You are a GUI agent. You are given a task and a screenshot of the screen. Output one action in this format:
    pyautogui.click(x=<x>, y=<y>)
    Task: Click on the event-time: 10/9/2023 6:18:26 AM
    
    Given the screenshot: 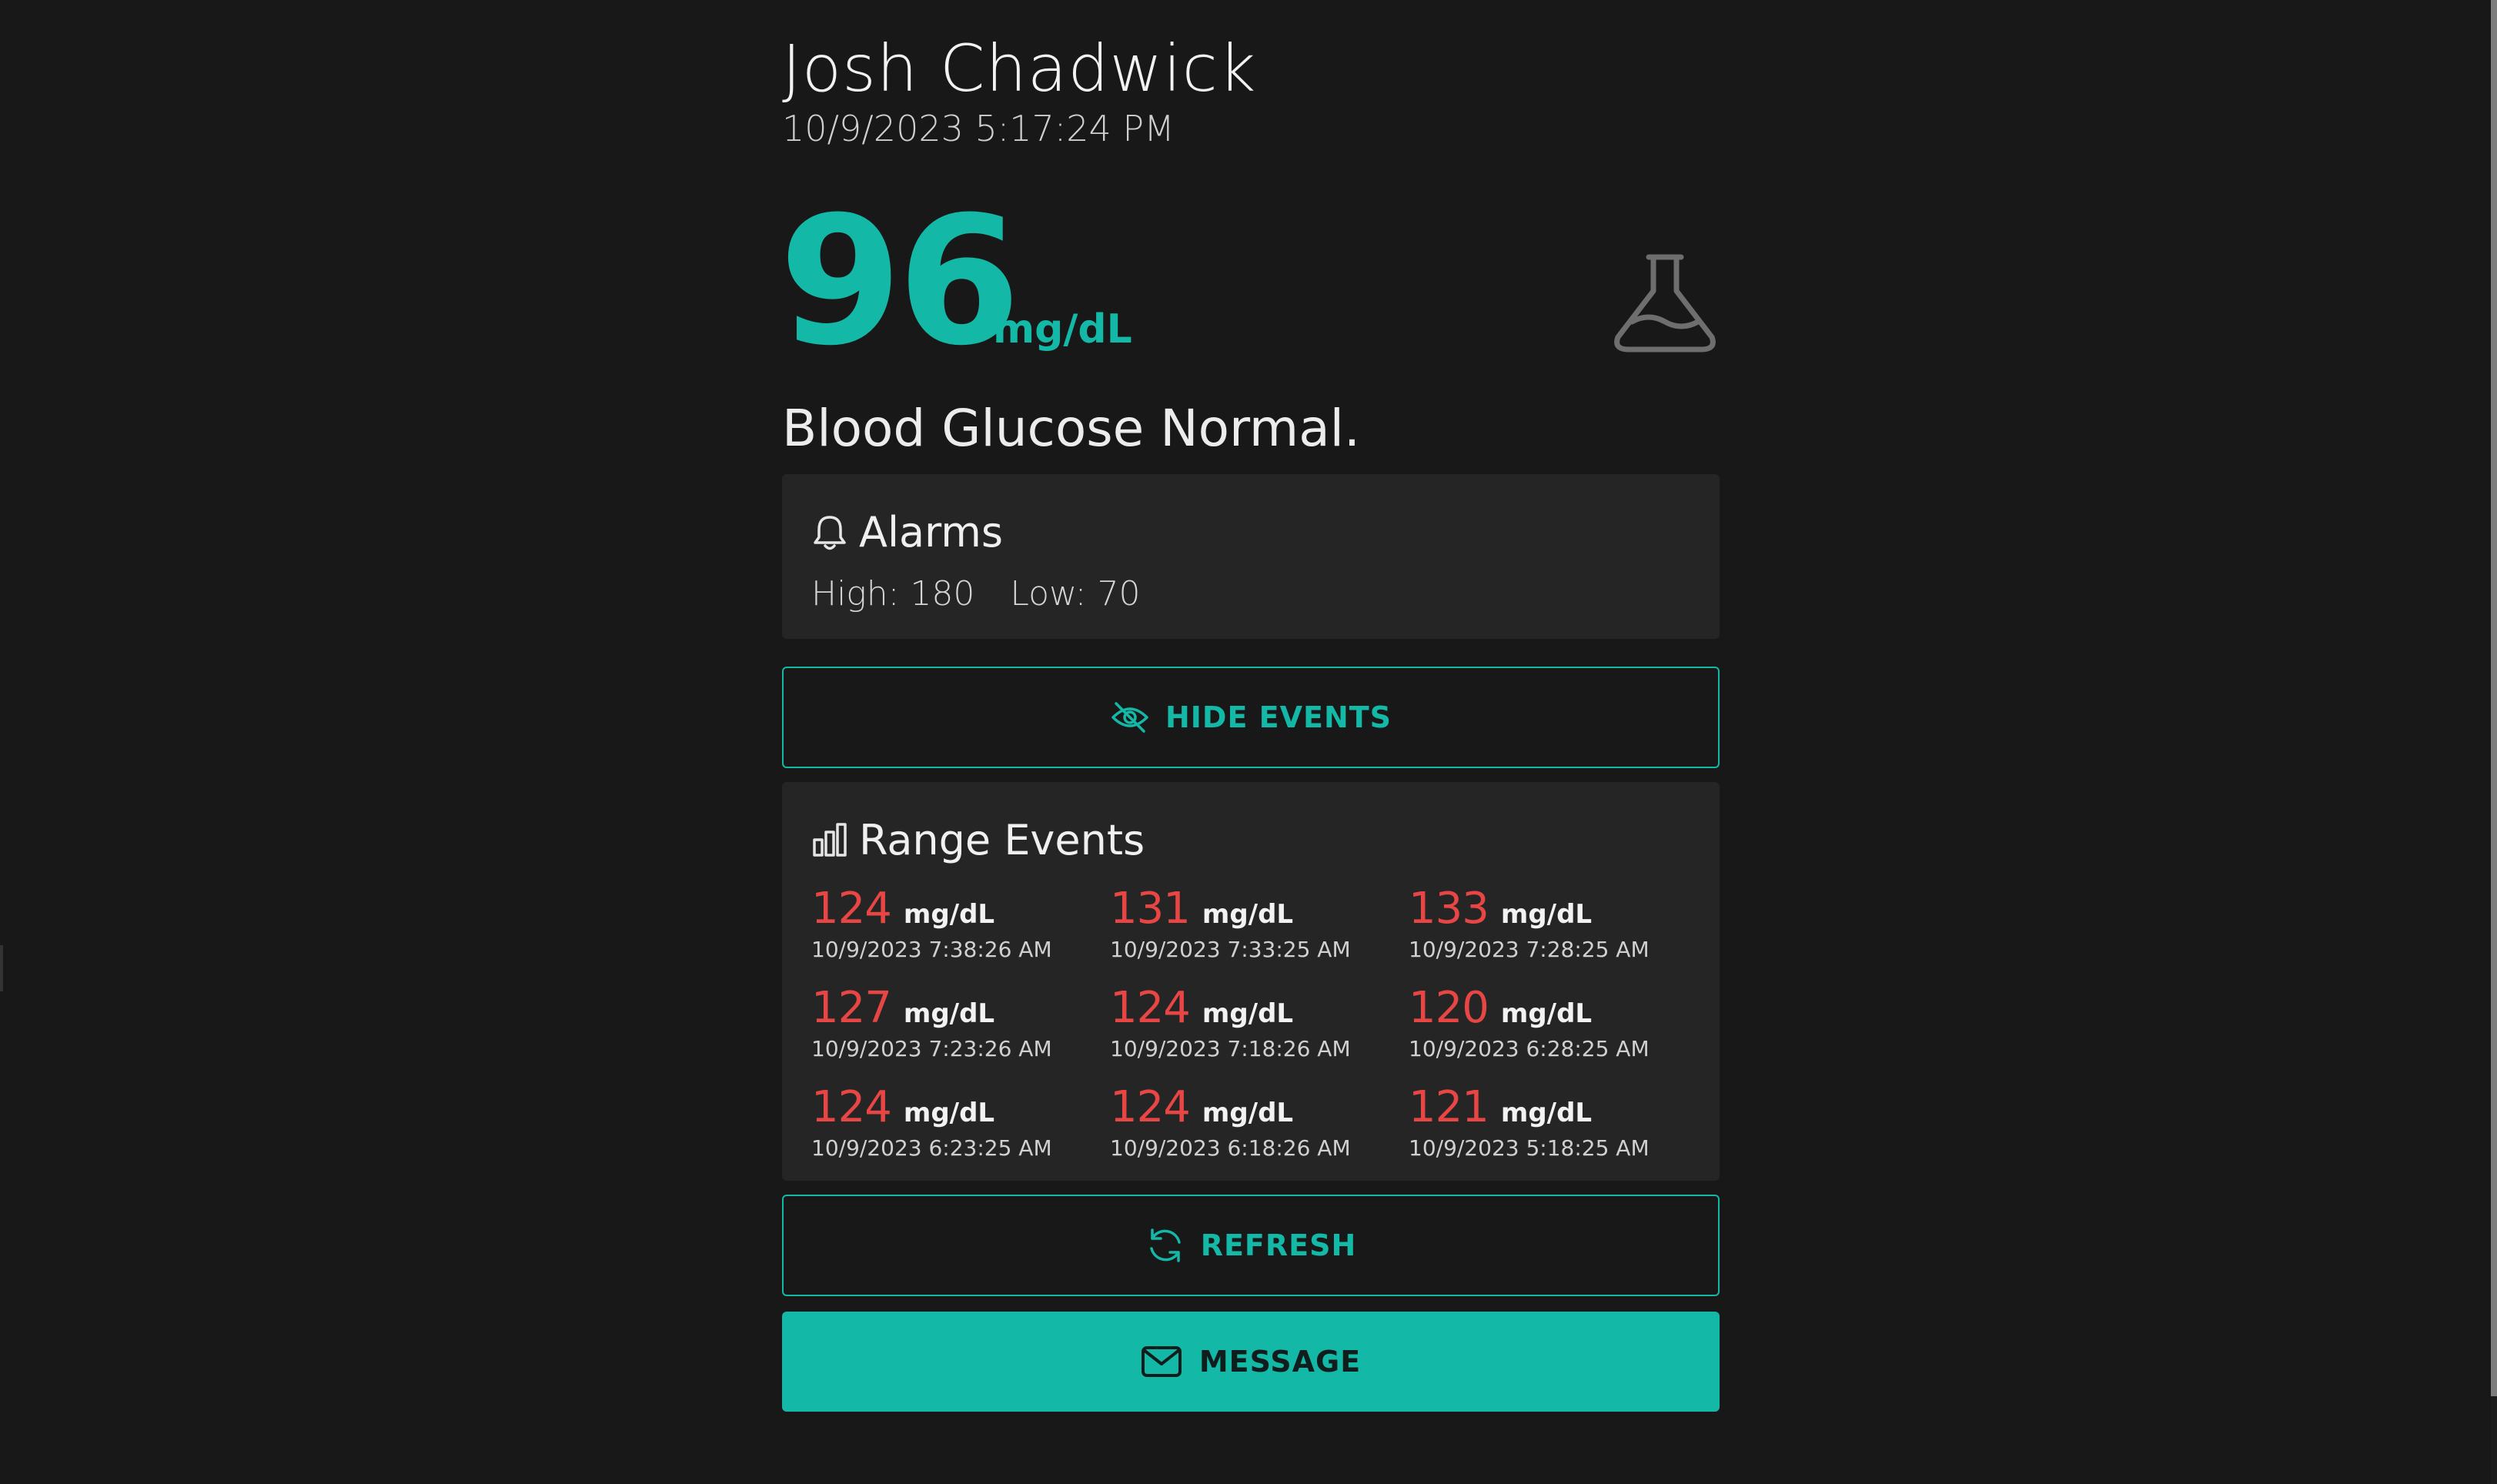 What is the action you would take?
    pyautogui.click(x=1230, y=1148)
    